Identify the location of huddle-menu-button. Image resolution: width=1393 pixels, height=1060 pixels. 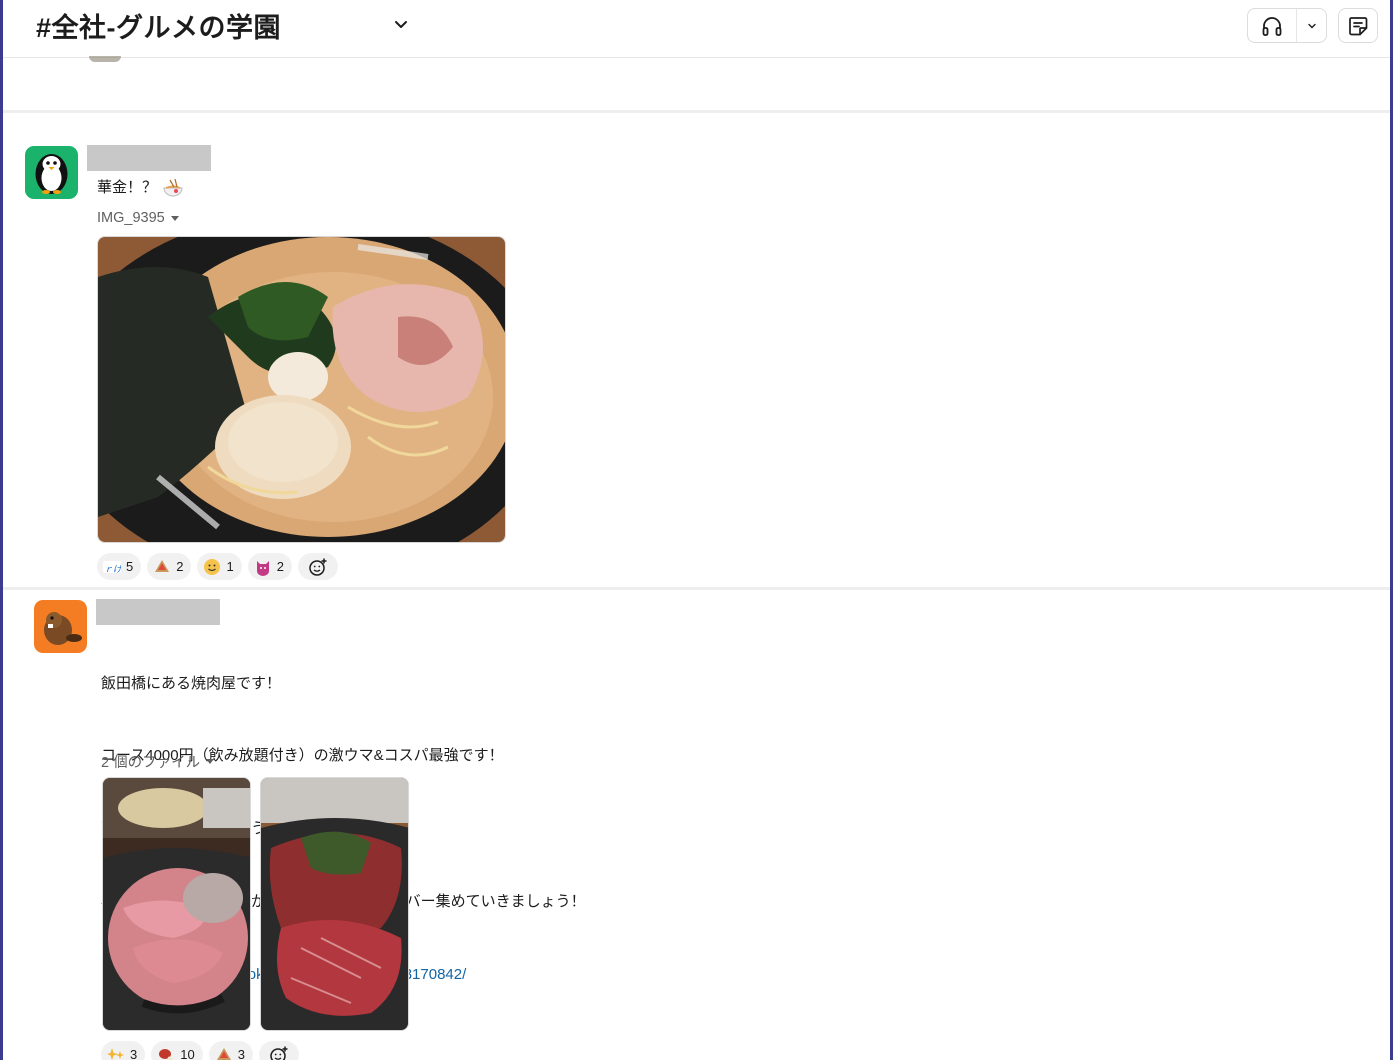
(1311, 25).